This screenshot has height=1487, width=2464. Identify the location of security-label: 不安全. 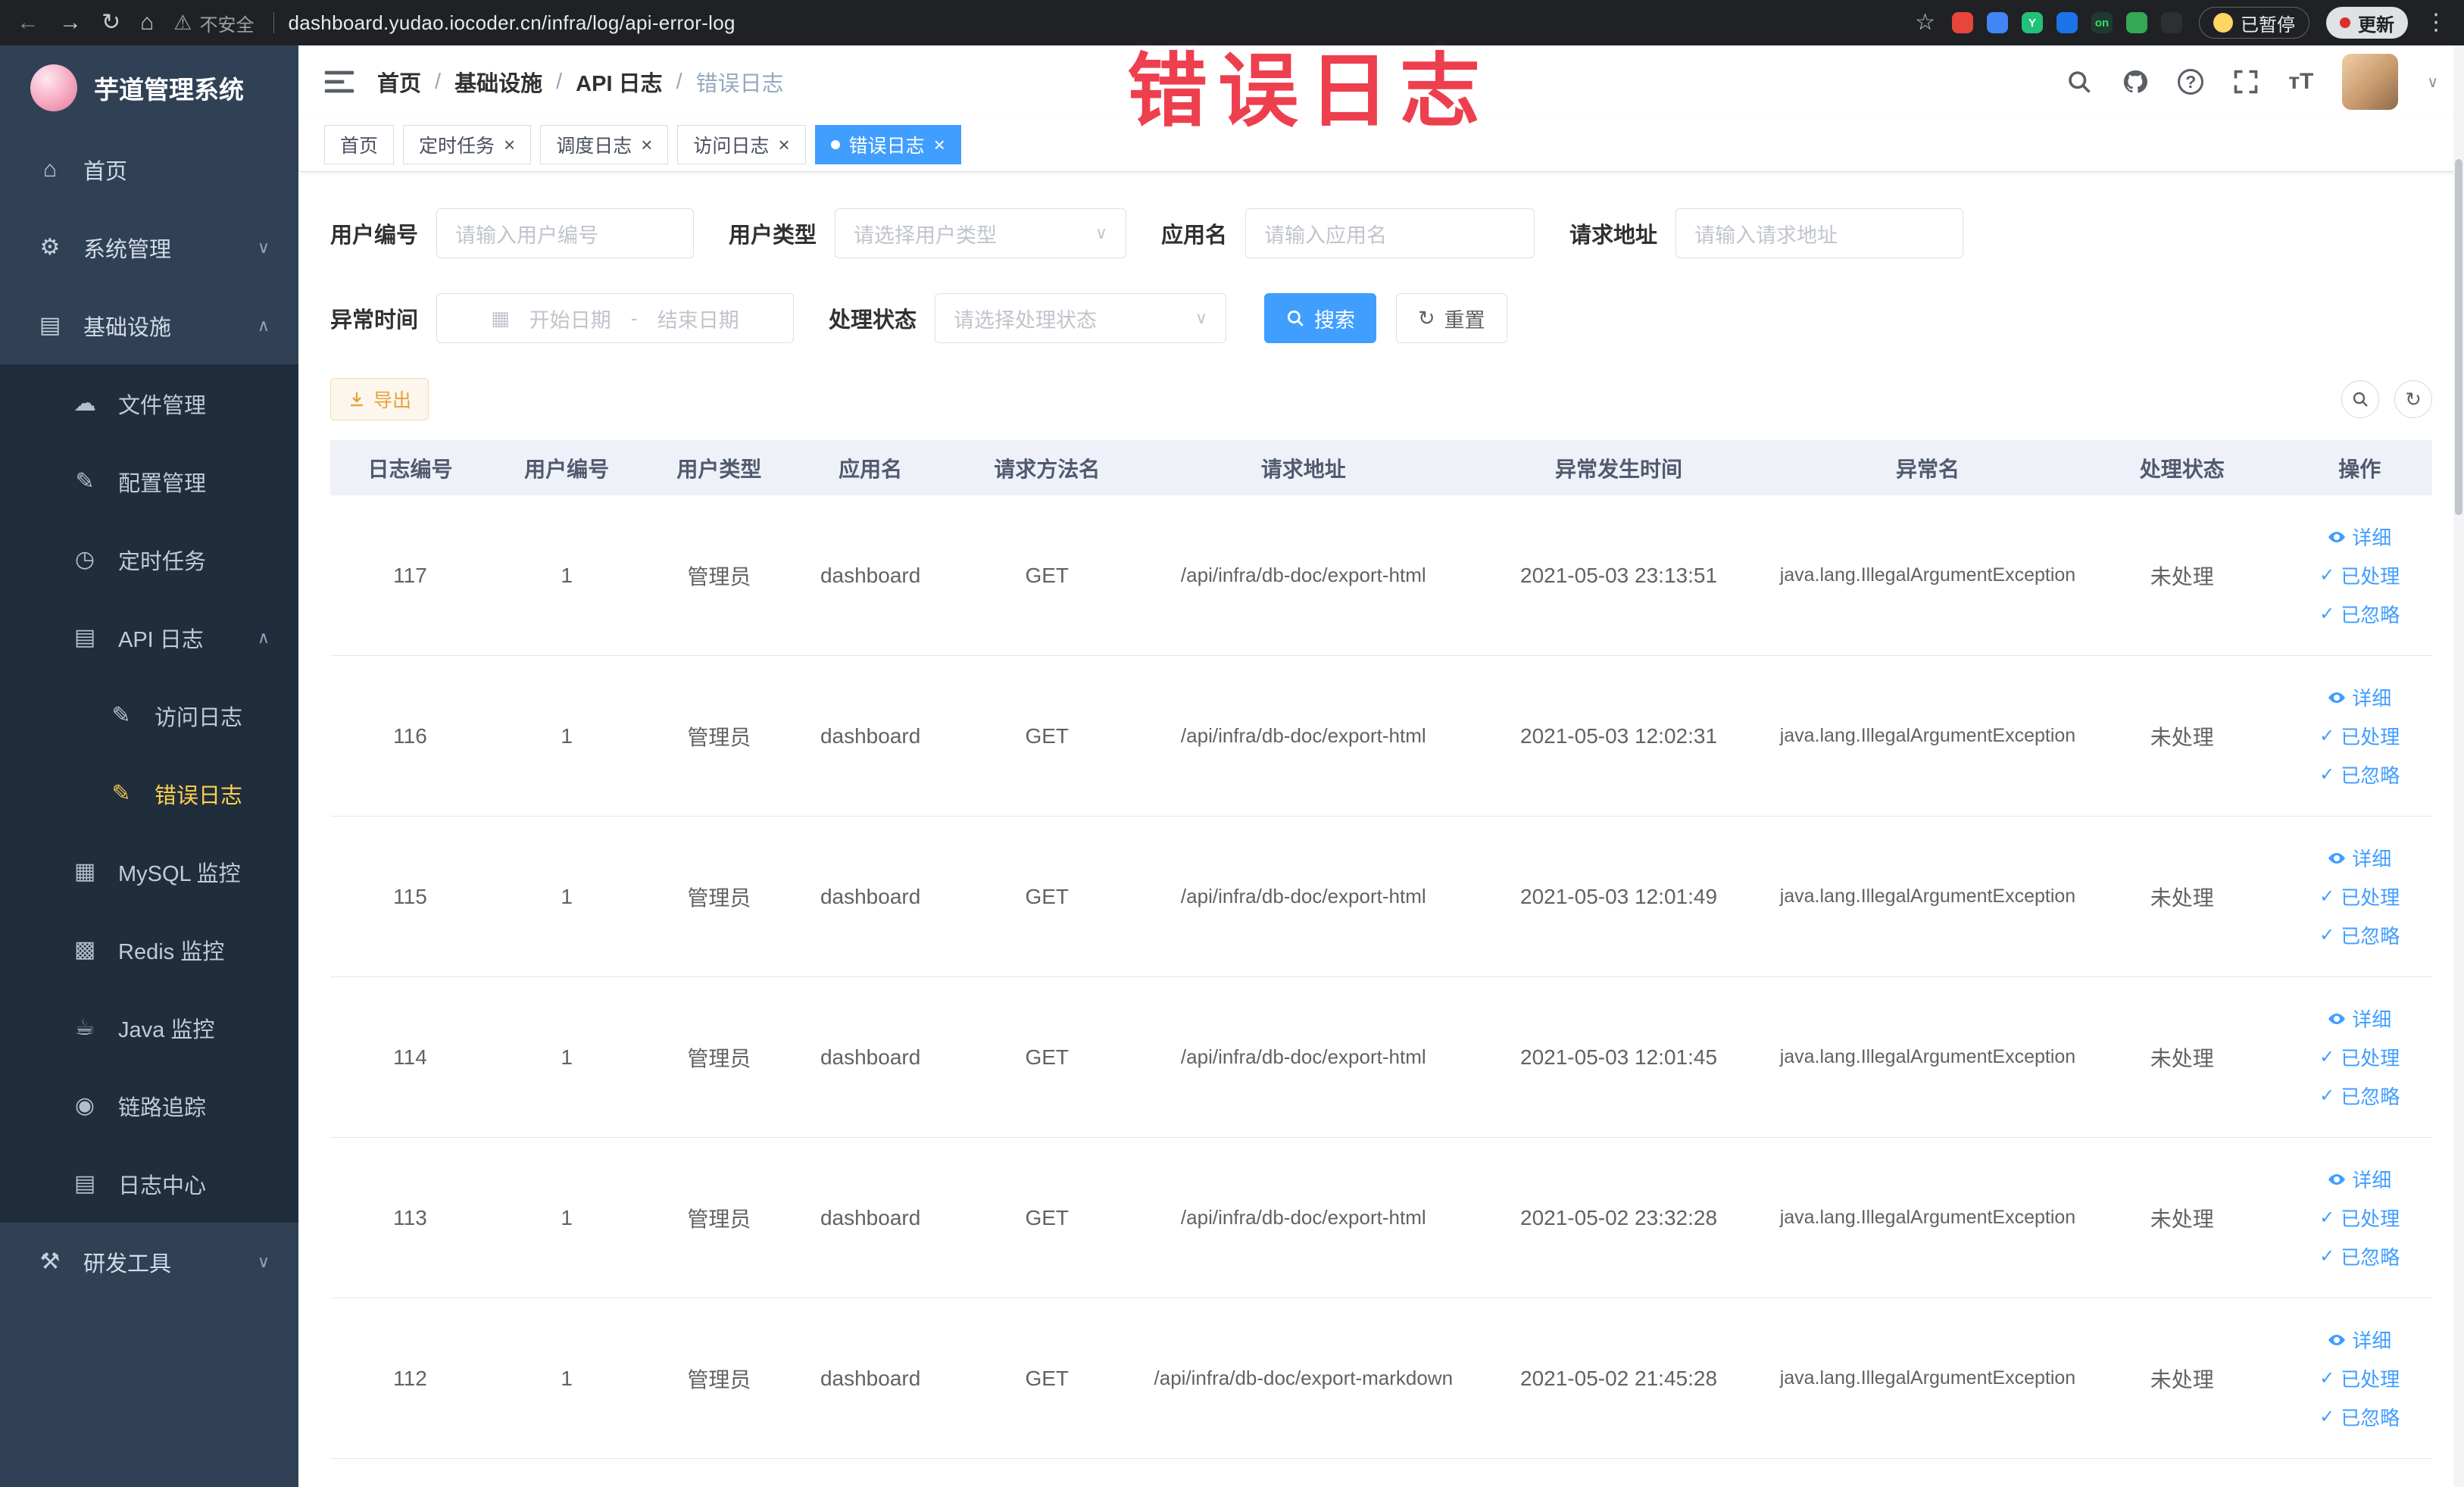
(226, 23).